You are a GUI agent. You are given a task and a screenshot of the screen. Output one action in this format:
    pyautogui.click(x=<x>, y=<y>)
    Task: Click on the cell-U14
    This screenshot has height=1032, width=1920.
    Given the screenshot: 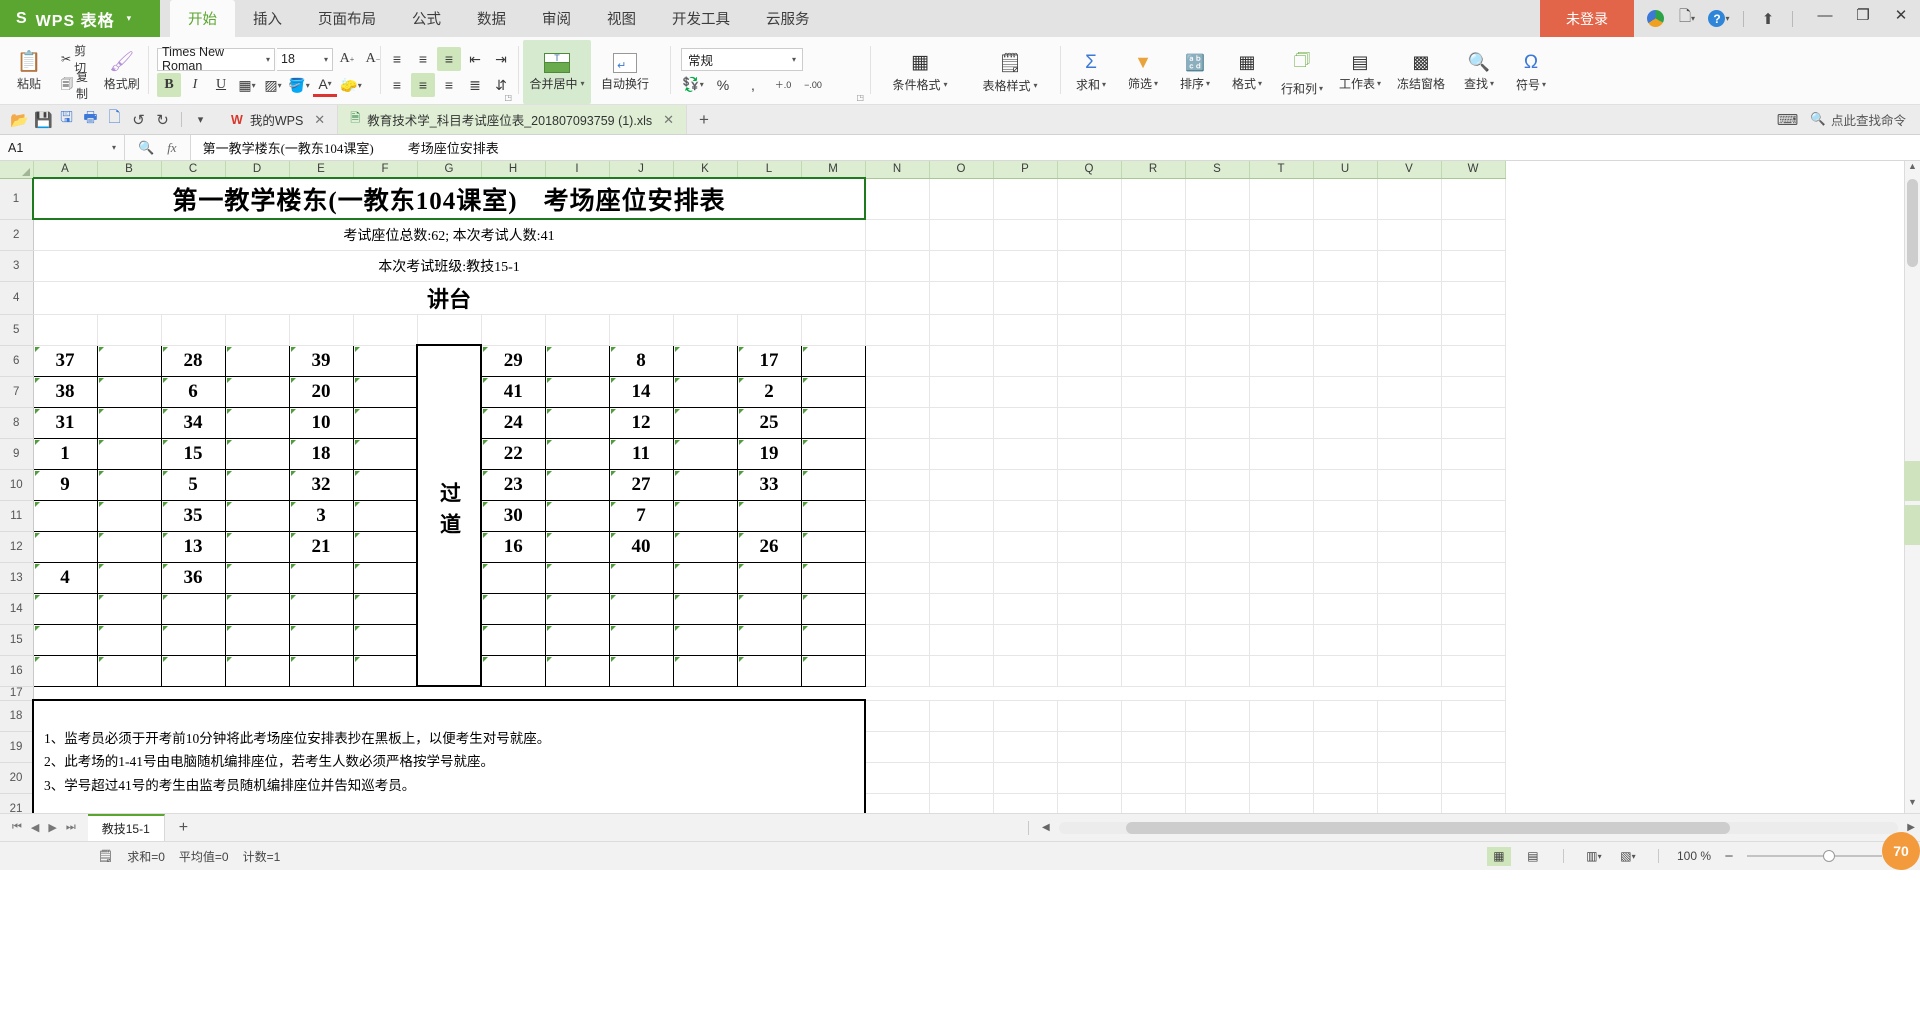 What is the action you would take?
    pyautogui.click(x=1345, y=609)
    